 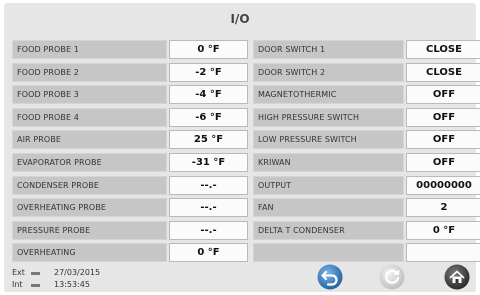 What do you see at coordinates (208, 139) in the screenshot?
I see `left-row-value: 25 °F` at bounding box center [208, 139].